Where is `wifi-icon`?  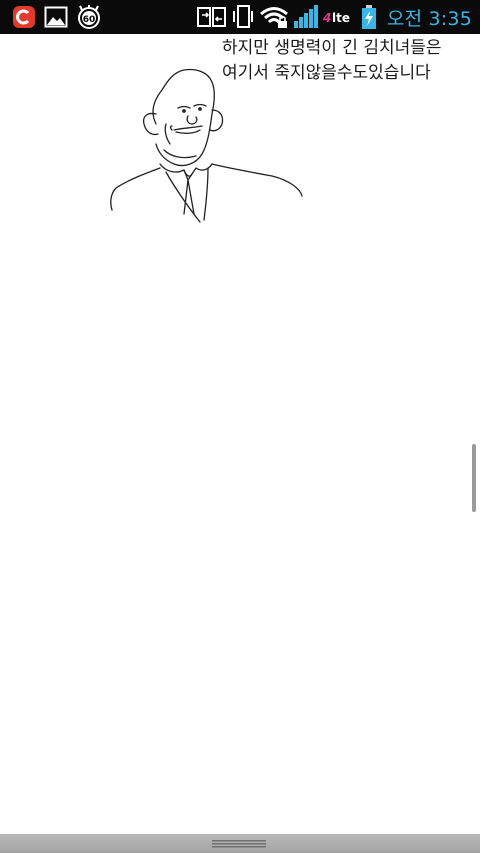 wifi-icon is located at coordinates (274, 17).